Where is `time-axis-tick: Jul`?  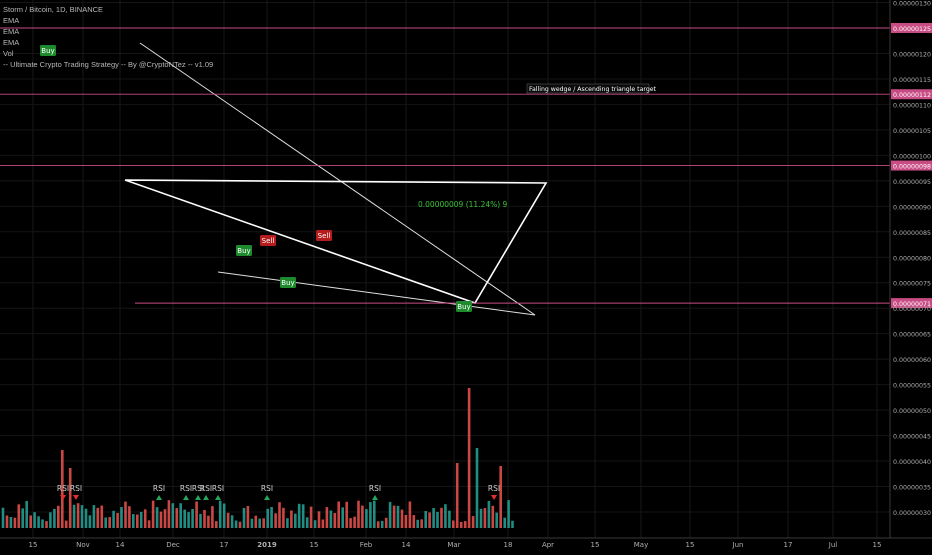
time-axis-tick: Jul is located at coordinates (833, 545).